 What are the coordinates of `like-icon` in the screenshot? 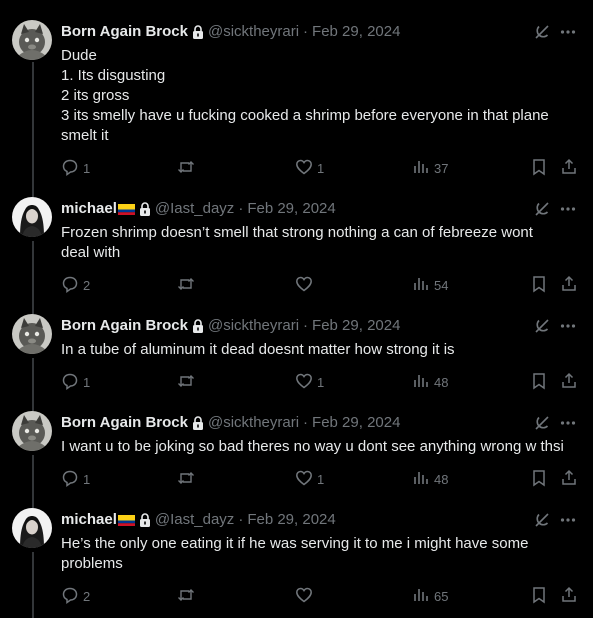 It's located at (304, 596).